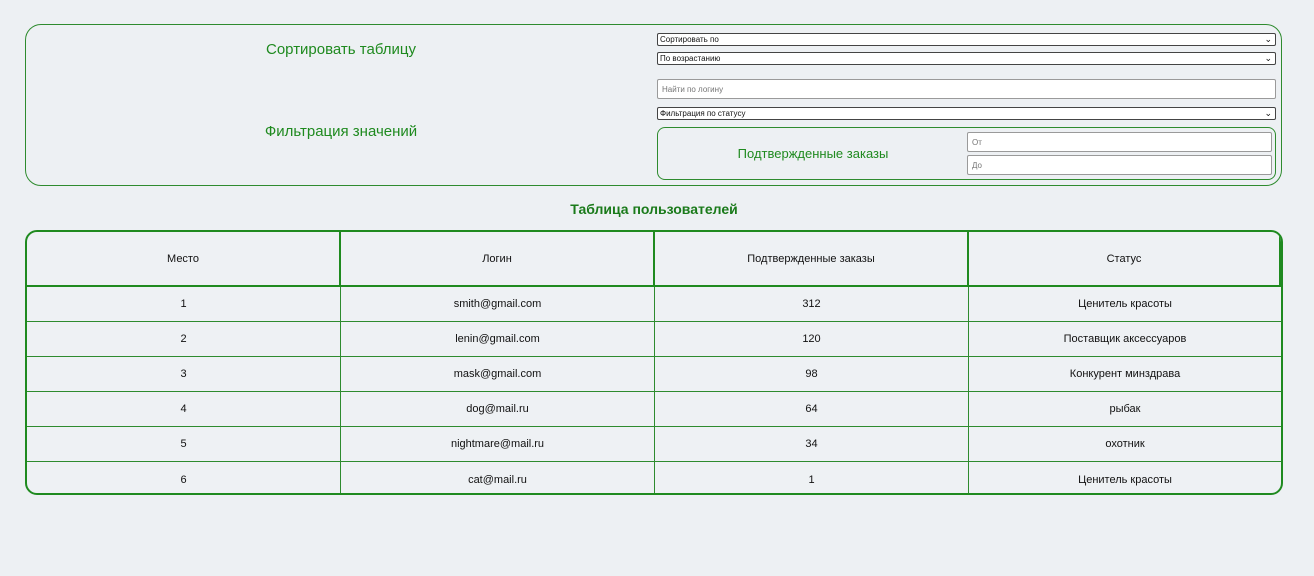 The image size is (1314, 576). Describe the element at coordinates (813, 153) in the screenshot. I see `confirmed-orders-label: Подтвержденные заказы` at that location.